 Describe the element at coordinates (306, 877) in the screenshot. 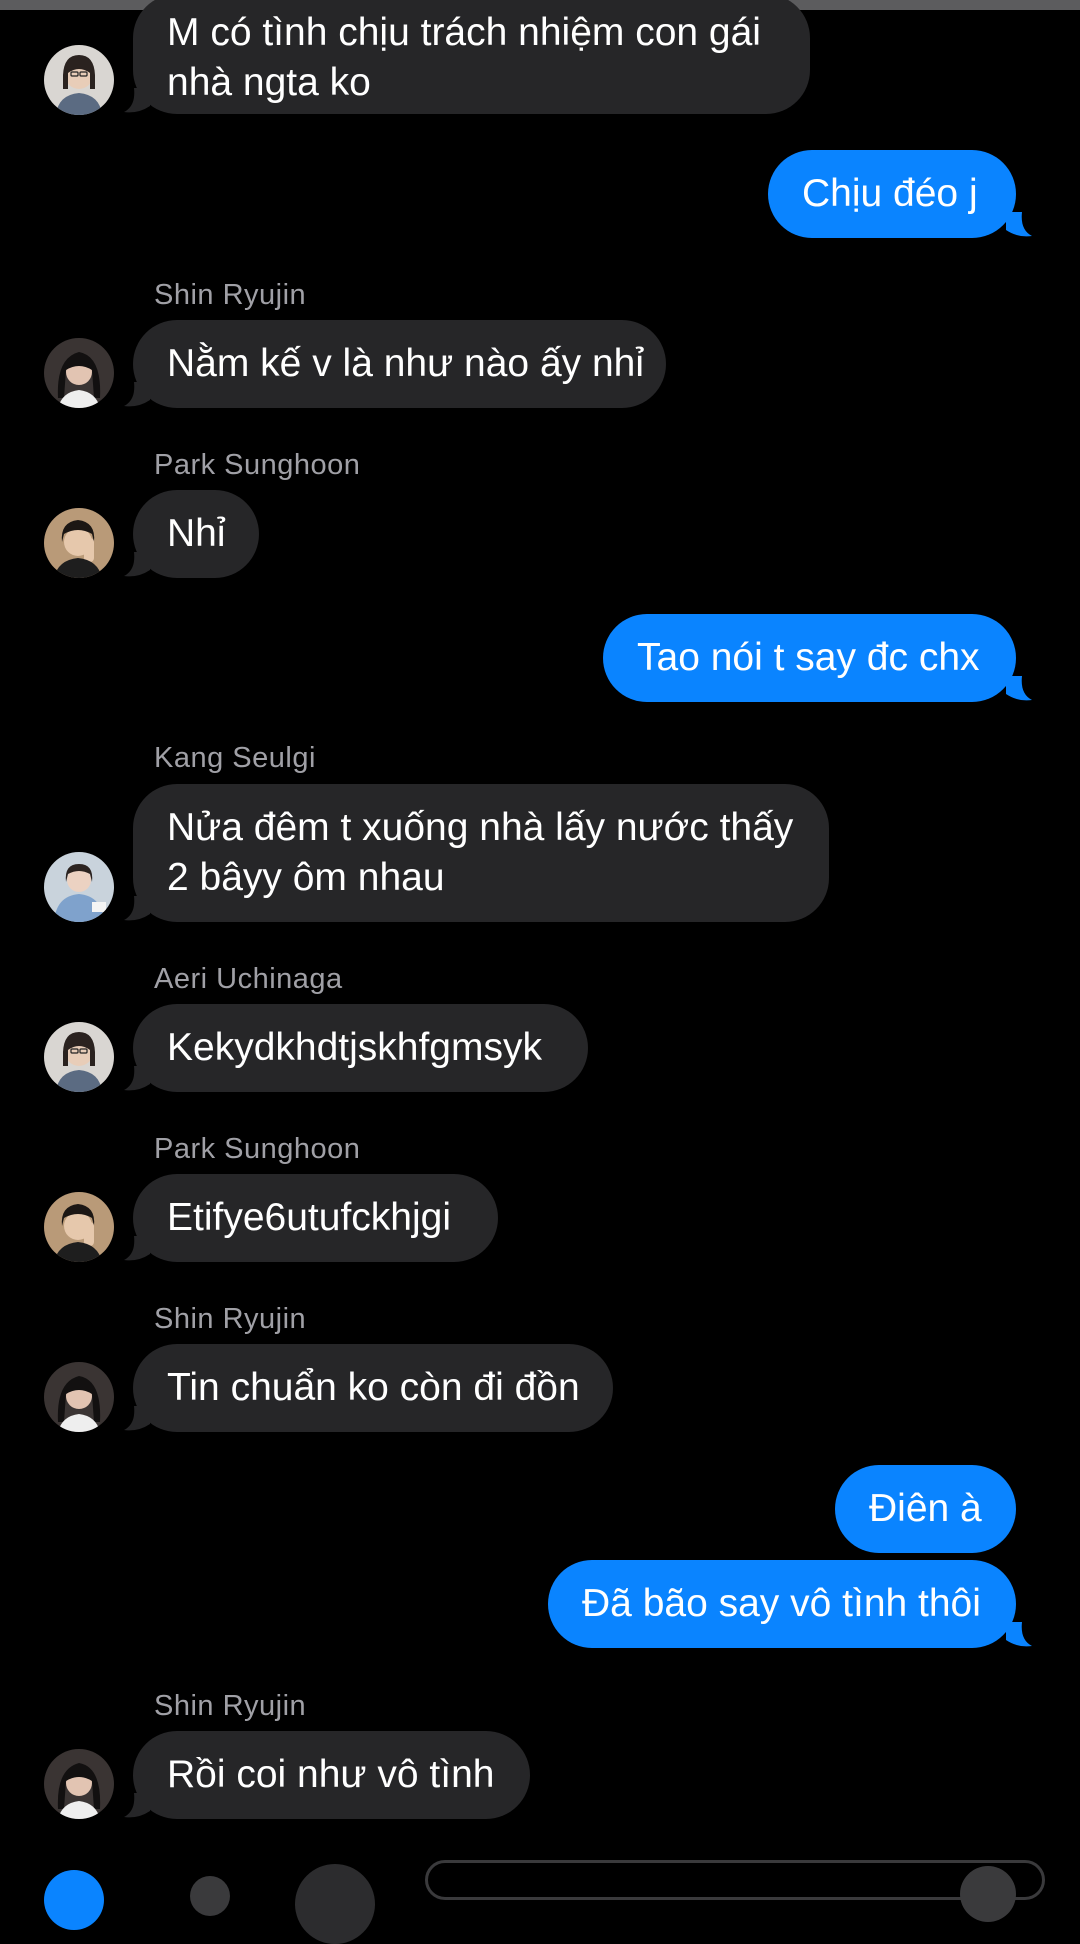

I see `message-text-line: 2 bâyy ôm nhau` at that location.